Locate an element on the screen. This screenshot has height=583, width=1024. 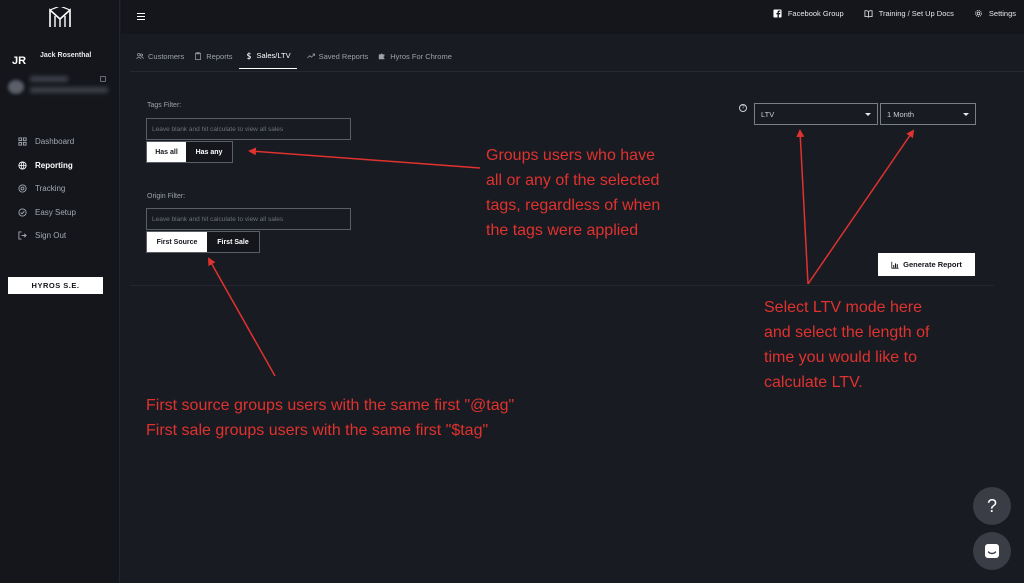
company-avatar is located at coordinates (16, 87).